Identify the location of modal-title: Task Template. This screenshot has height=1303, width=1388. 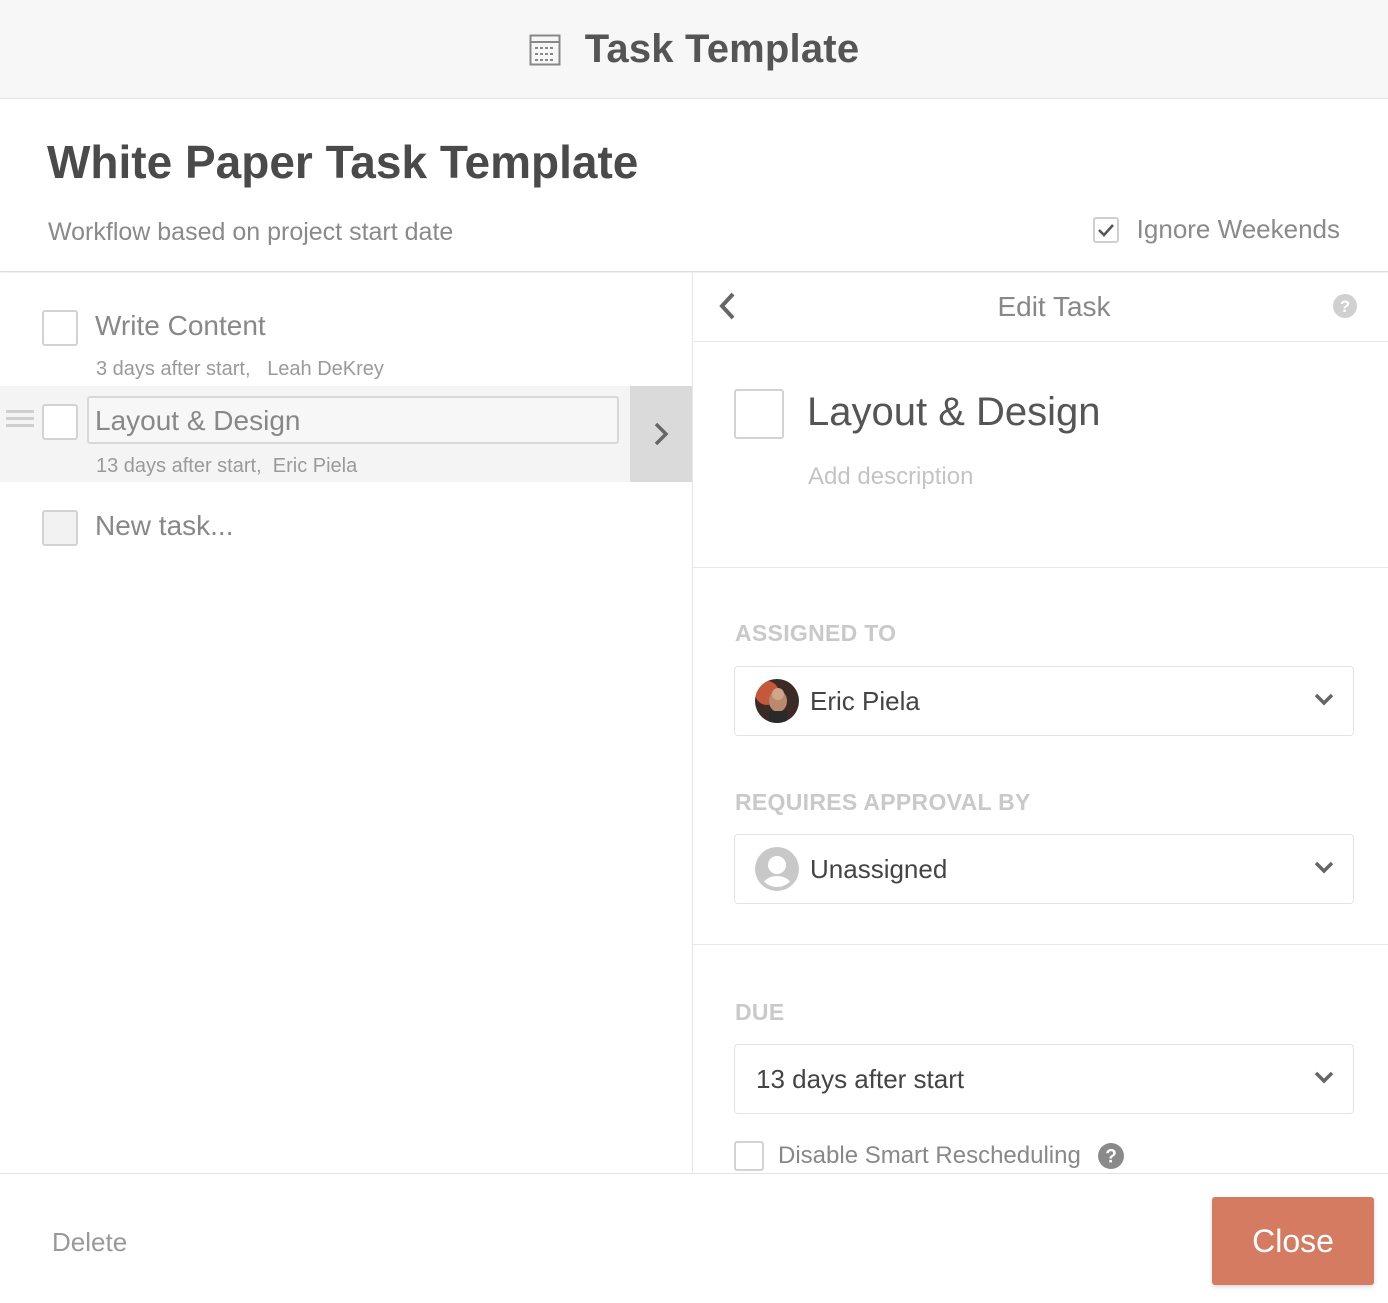
(722, 48).